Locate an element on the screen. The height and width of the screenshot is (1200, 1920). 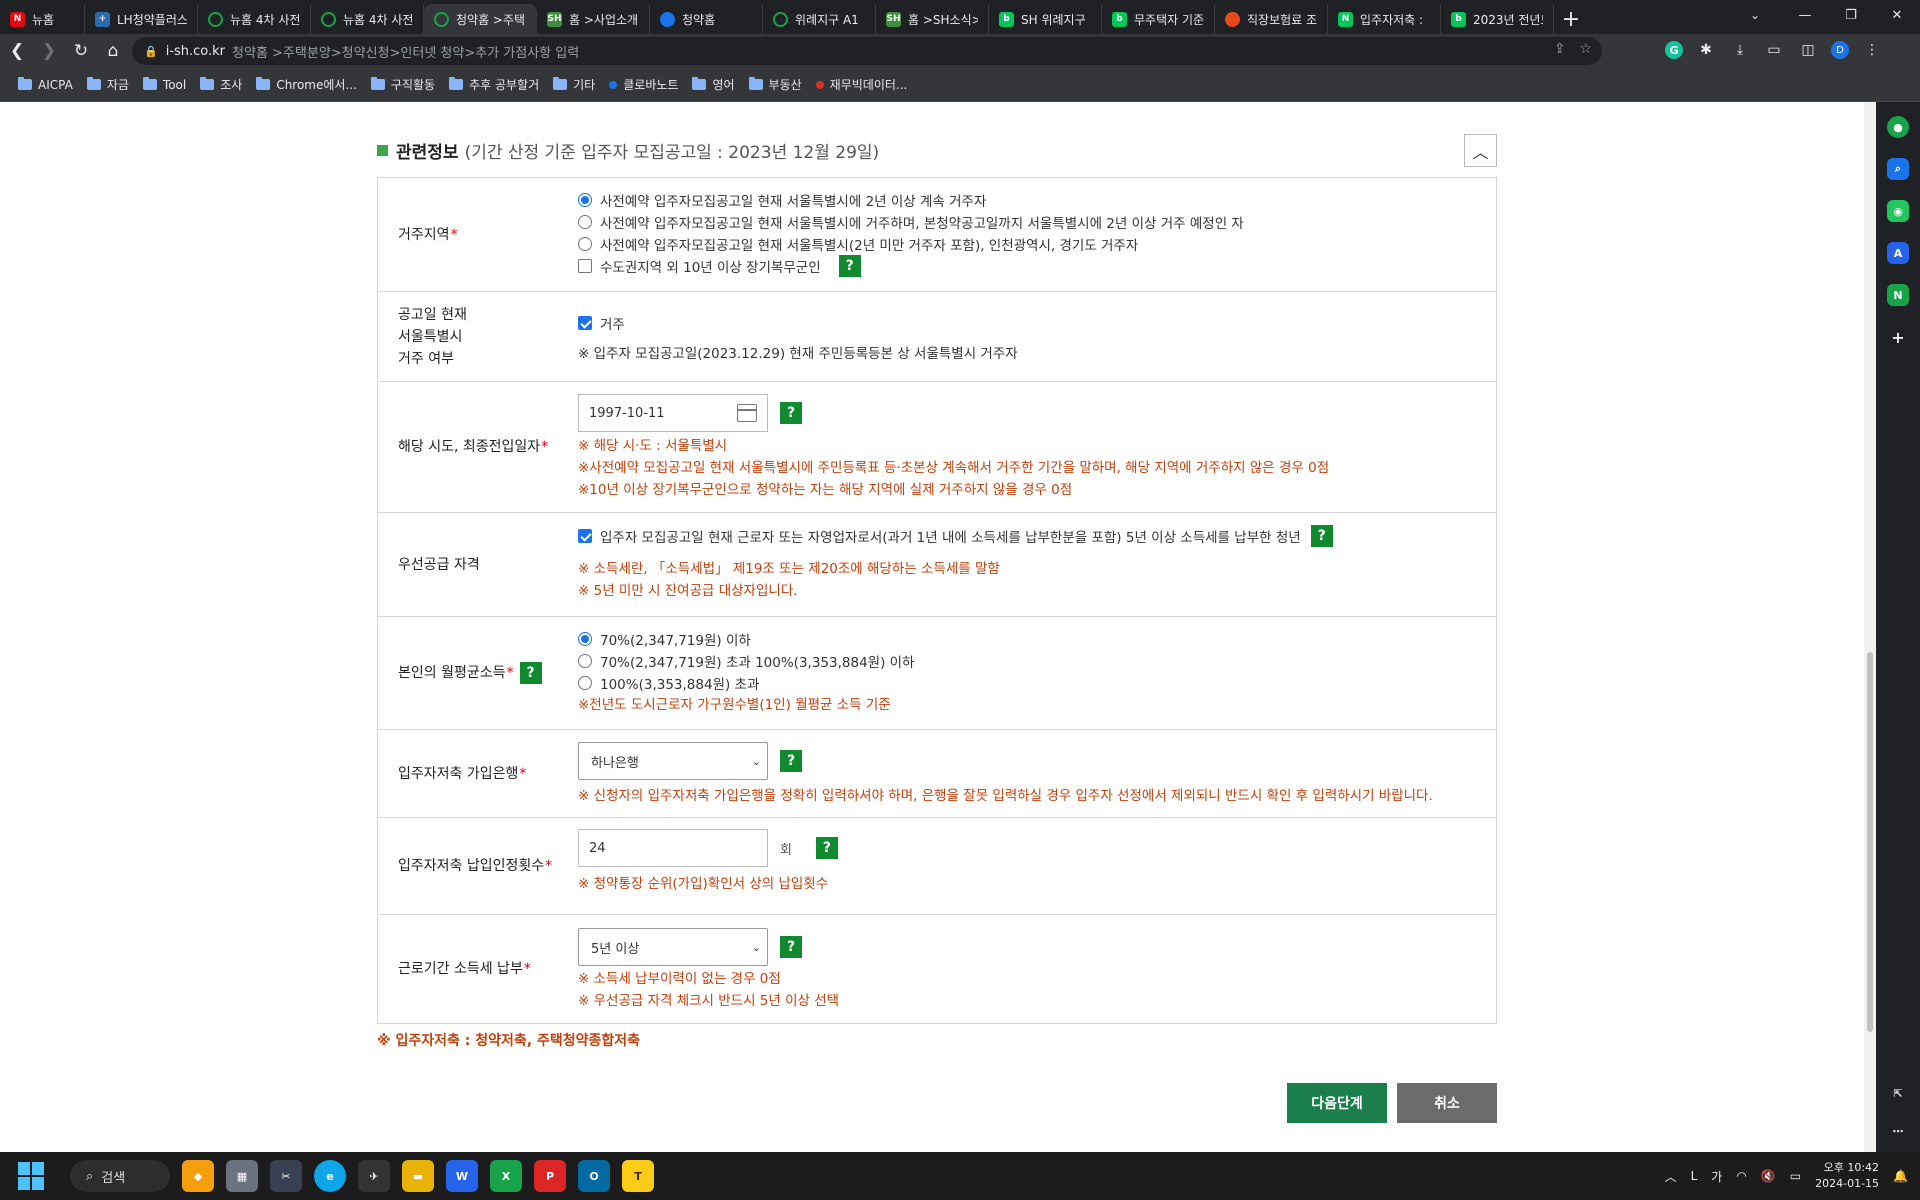
side-panel-icon: ◫ is located at coordinates (1808, 50).